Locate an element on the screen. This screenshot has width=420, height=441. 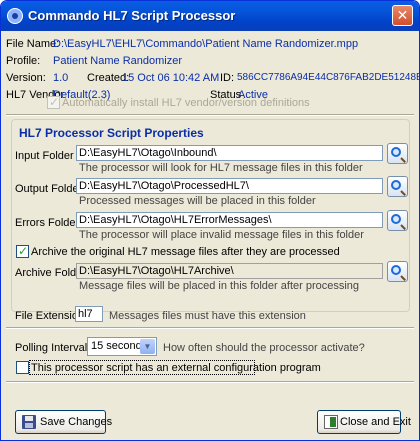
polling-interval-value: 15 seconds is located at coordinates (119, 346).